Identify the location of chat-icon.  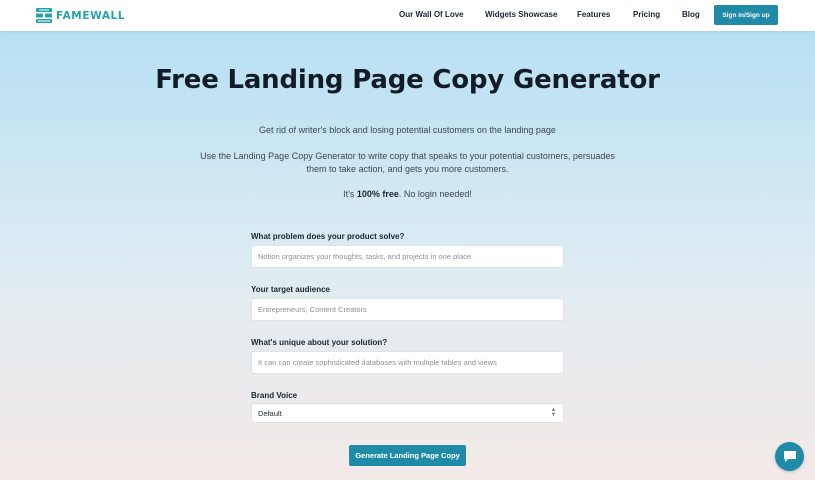
(789, 456).